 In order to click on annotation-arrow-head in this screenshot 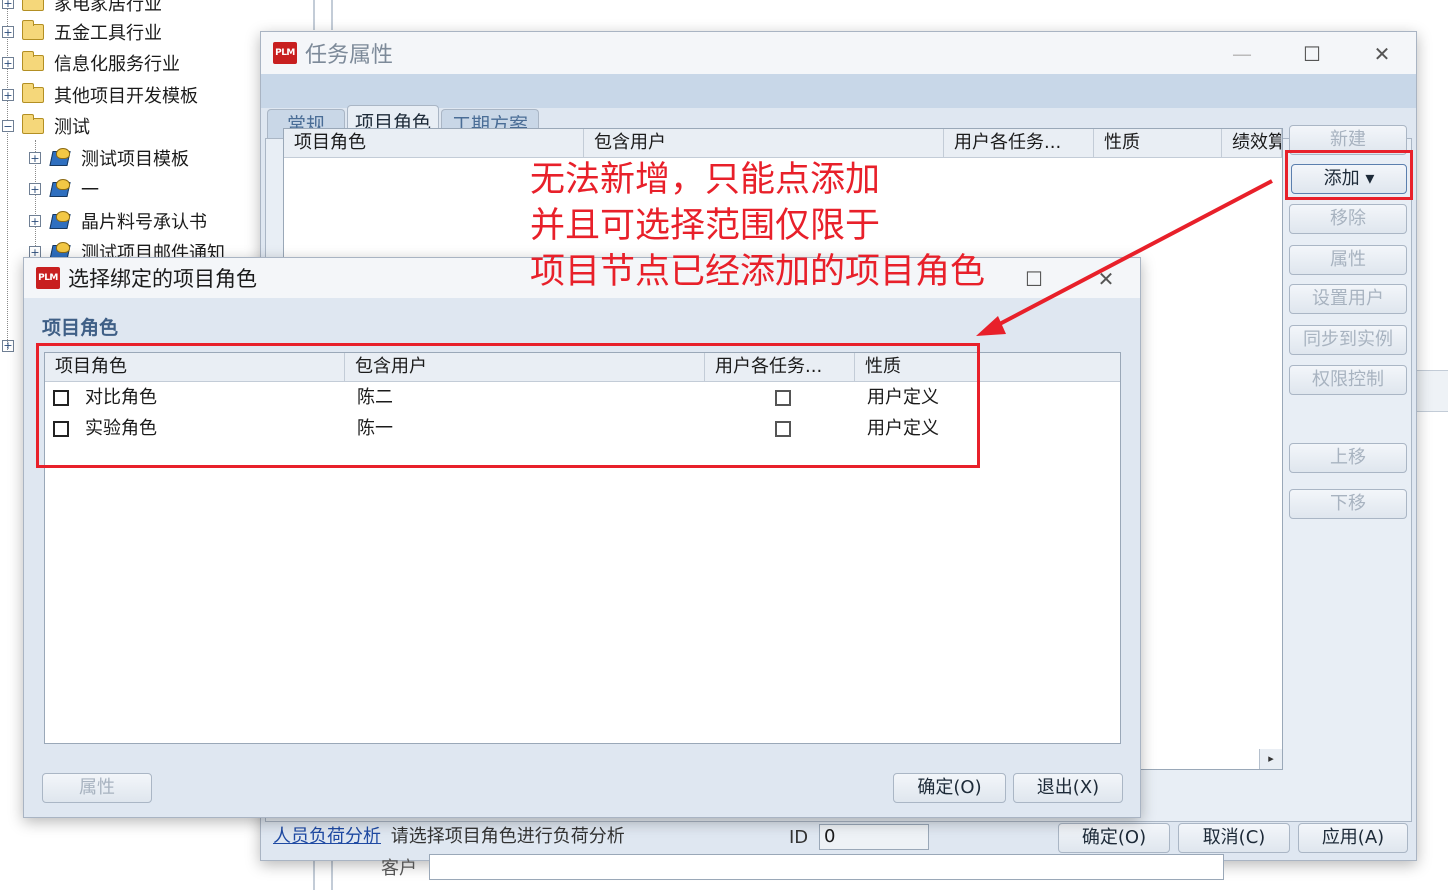, I will do `click(991, 326)`.